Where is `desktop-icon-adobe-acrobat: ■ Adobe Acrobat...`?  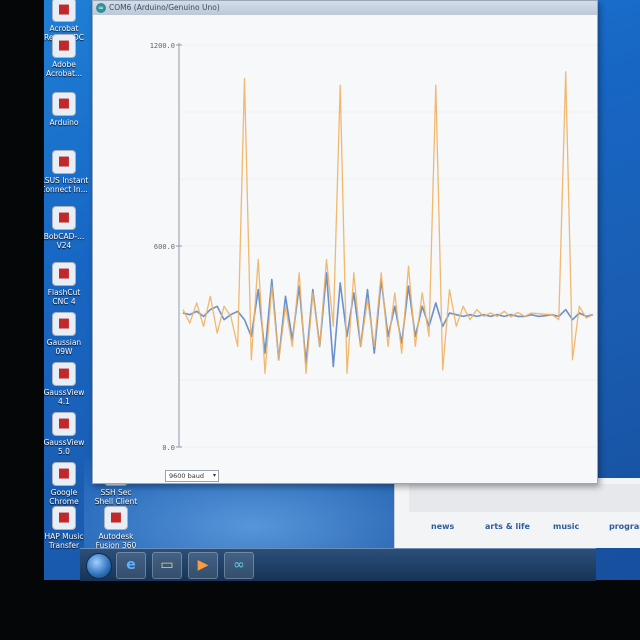
desktop-icon-adobe-acrobat: ■ Adobe Acrobat... is located at coordinates (68, 56).